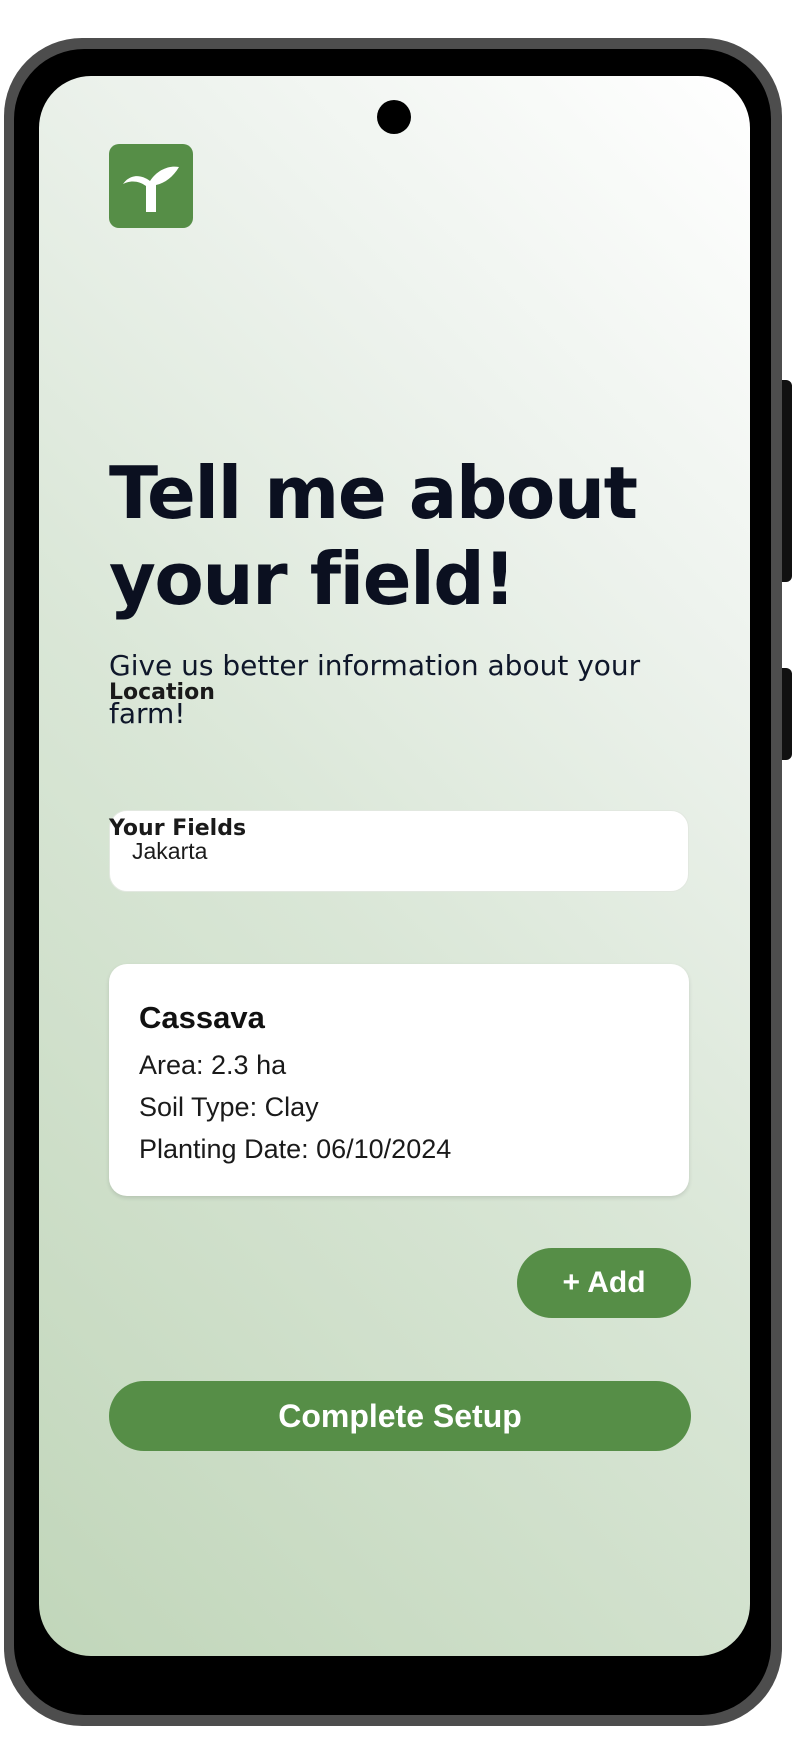 The image size is (796, 1764). What do you see at coordinates (151, 189) in the screenshot?
I see `sprout-icon` at bounding box center [151, 189].